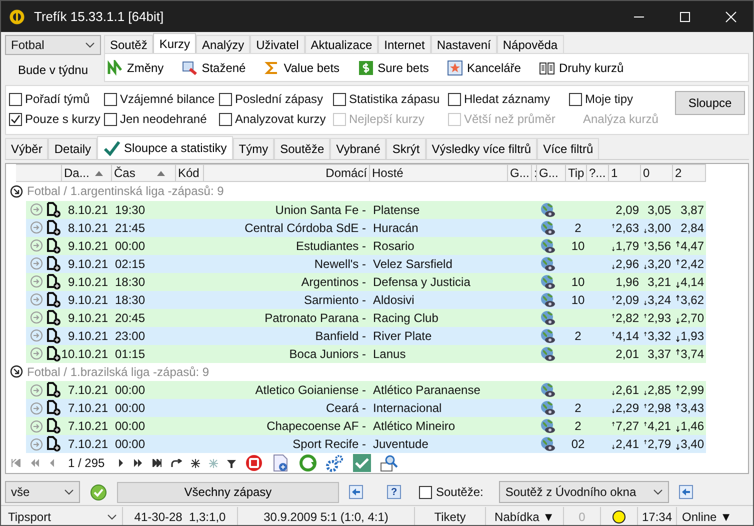 Image resolution: width=754 pixels, height=526 pixels. I want to click on column-header: :, so click(534, 173).